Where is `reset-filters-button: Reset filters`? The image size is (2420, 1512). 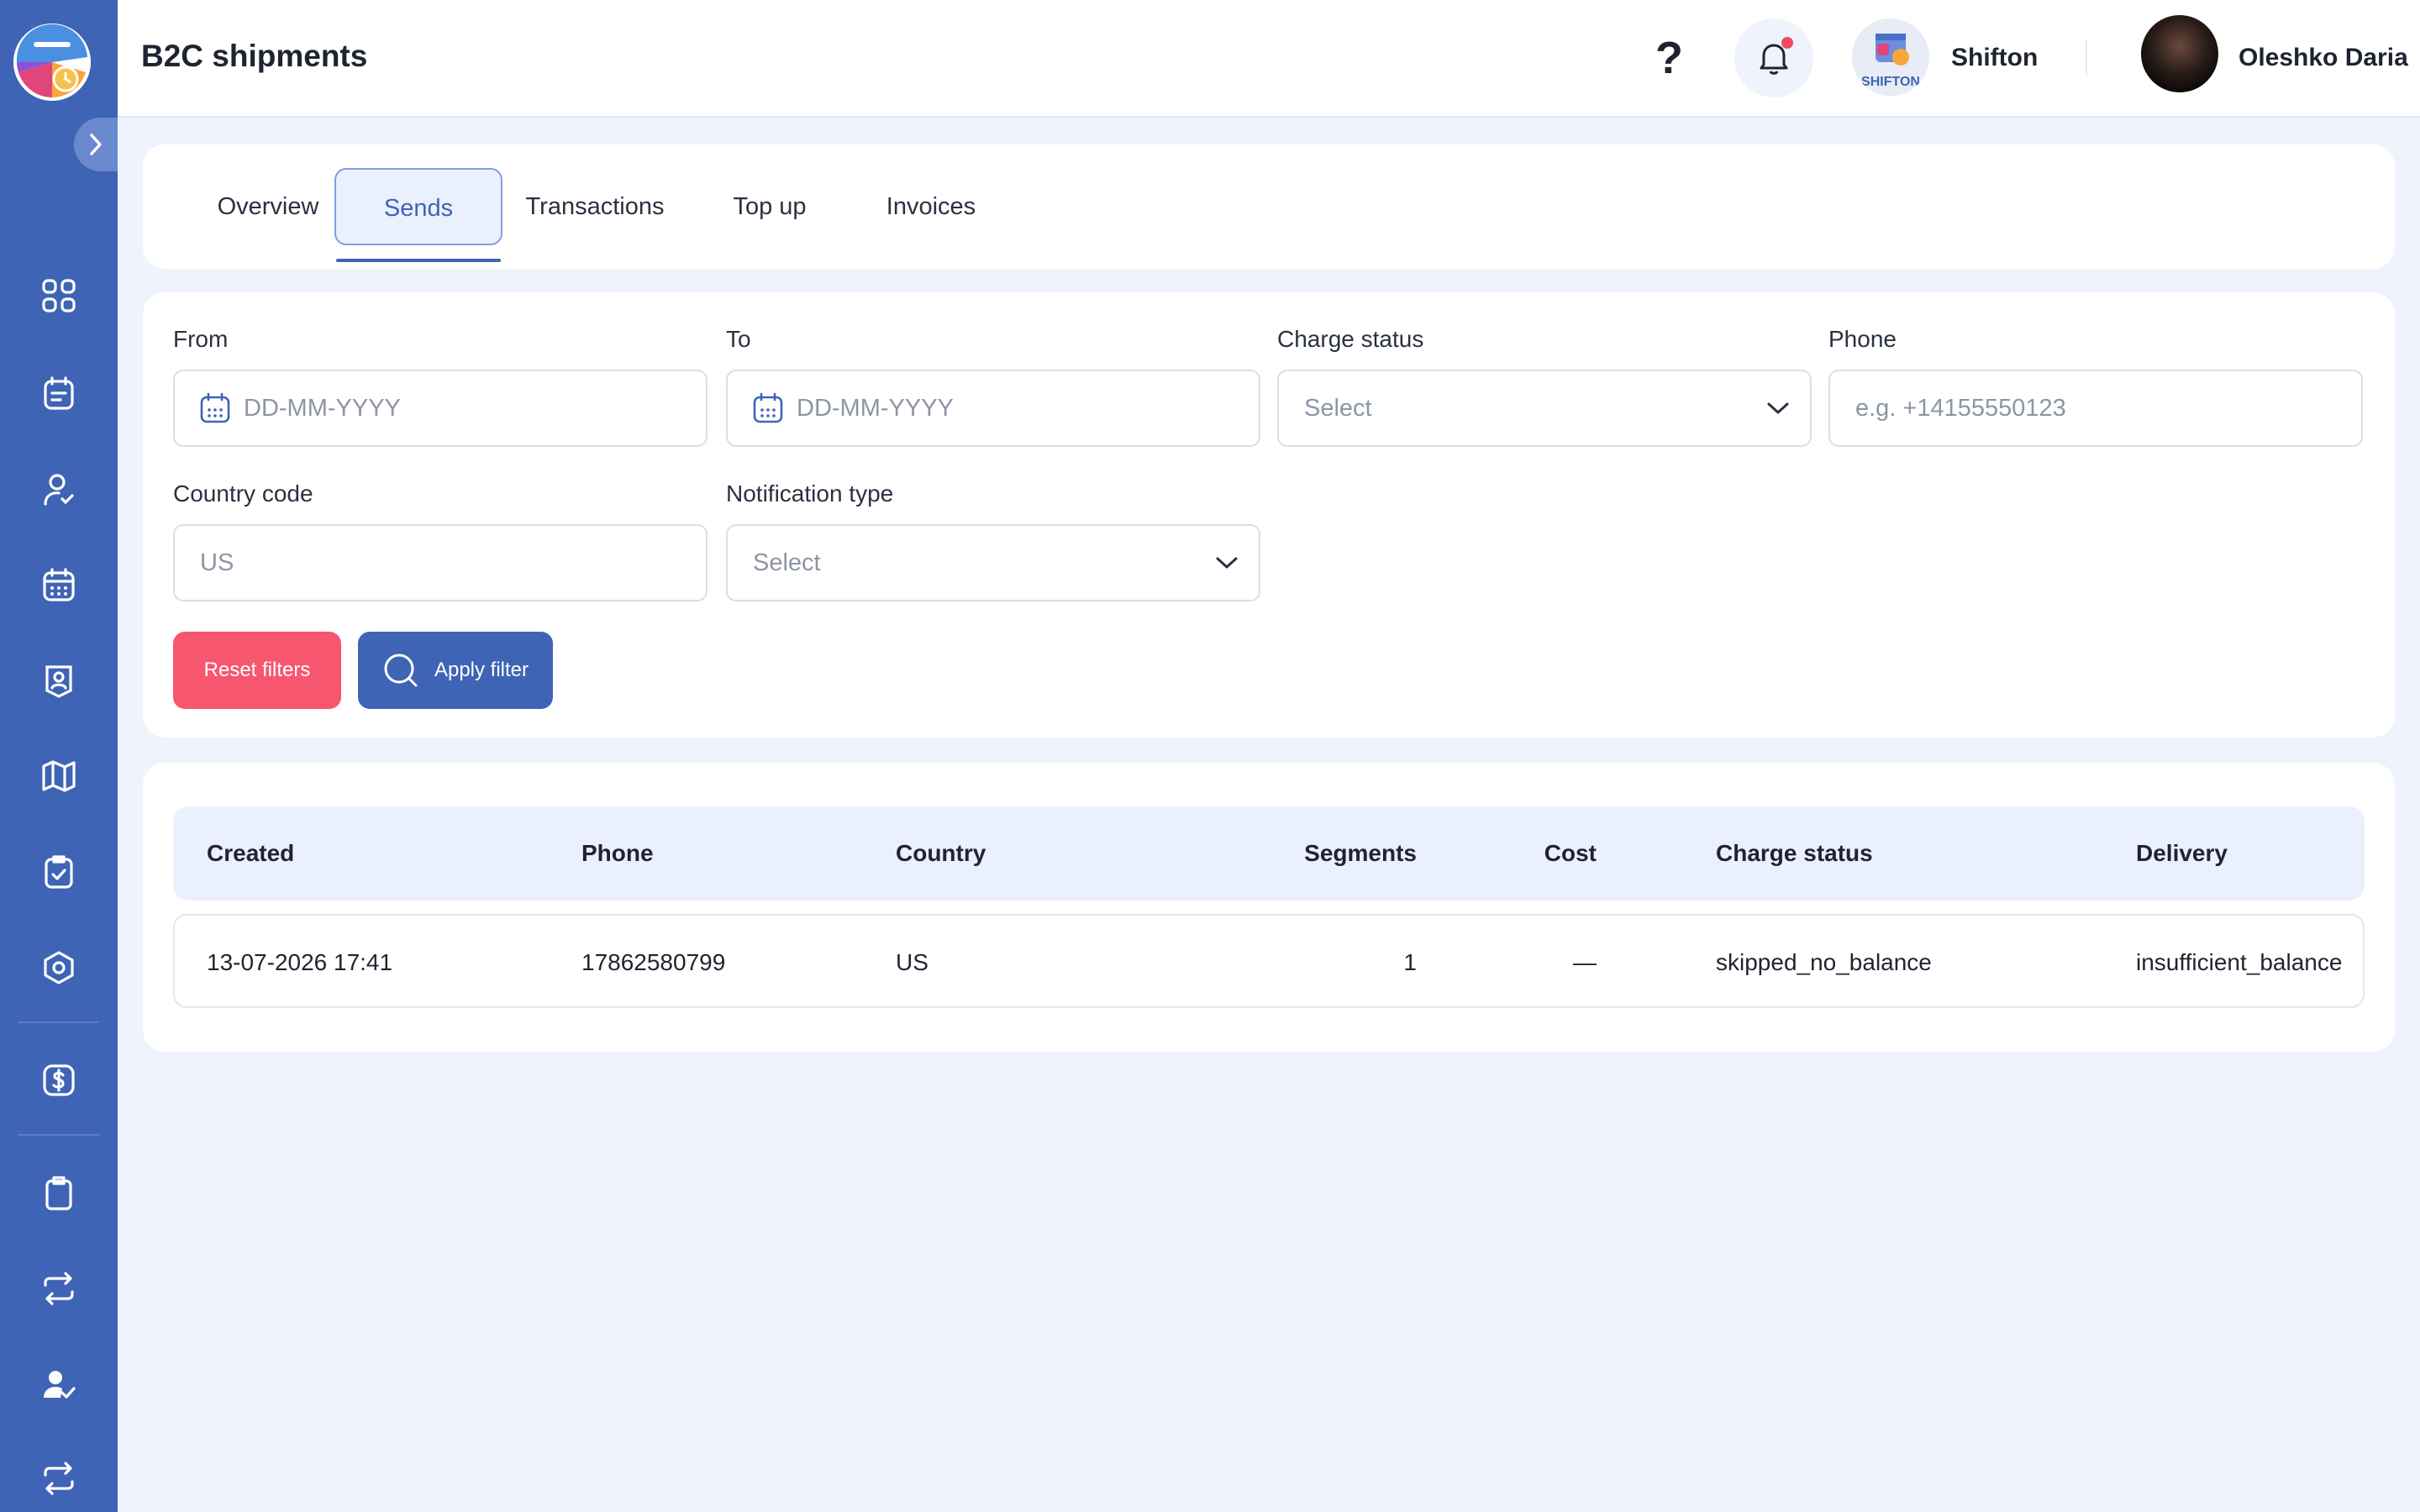
reset-filters-button: Reset filters is located at coordinates (257, 670).